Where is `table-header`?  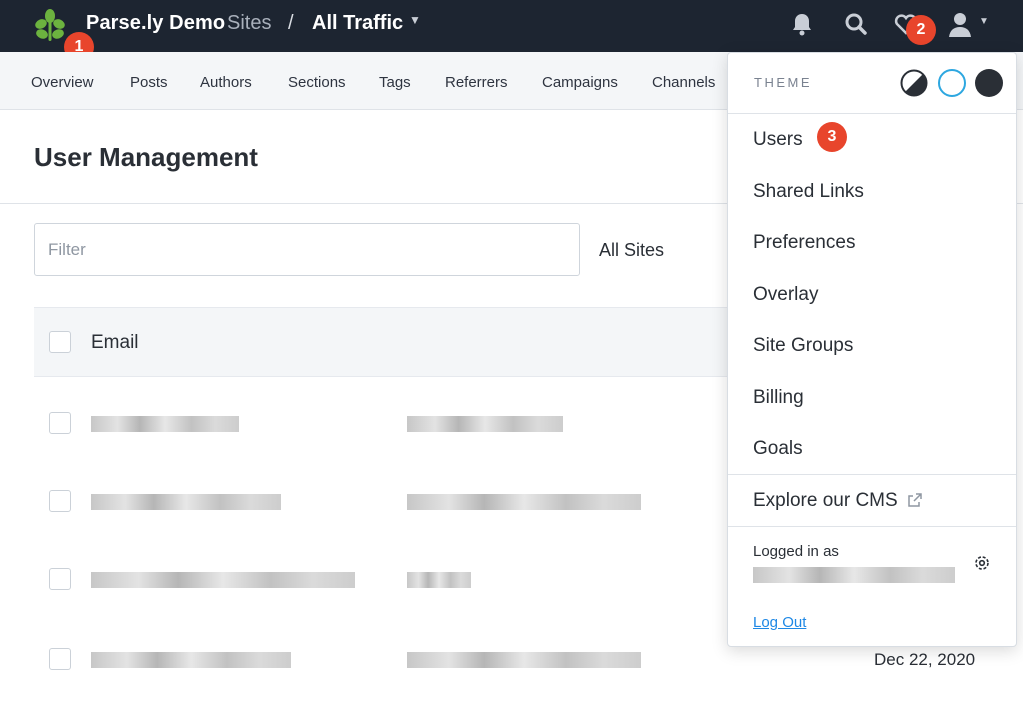
table-header is located at coordinates (384, 342).